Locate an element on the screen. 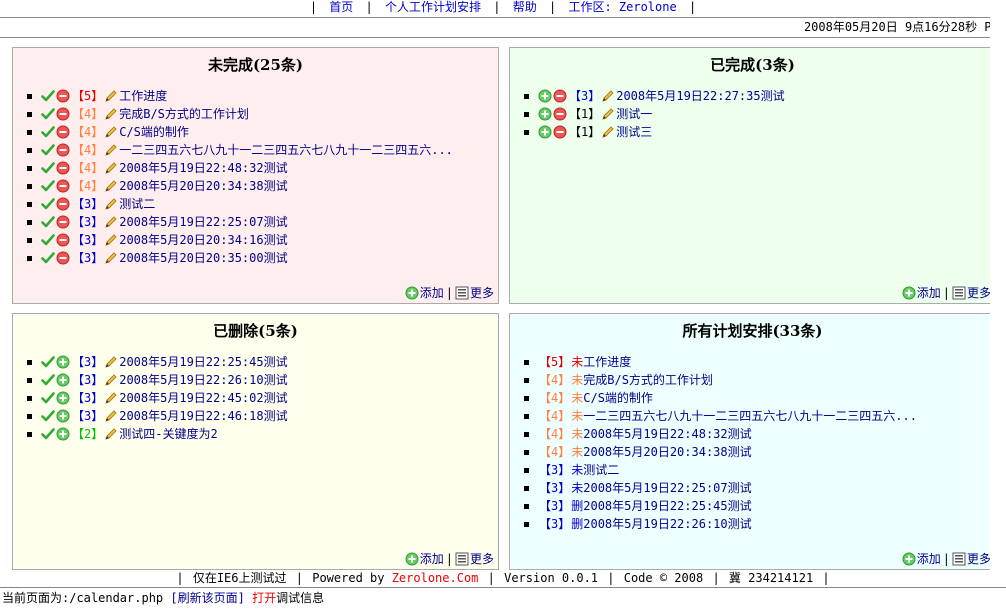 The image size is (1006, 609). nav-link-help: 帮助 is located at coordinates (525, 7).